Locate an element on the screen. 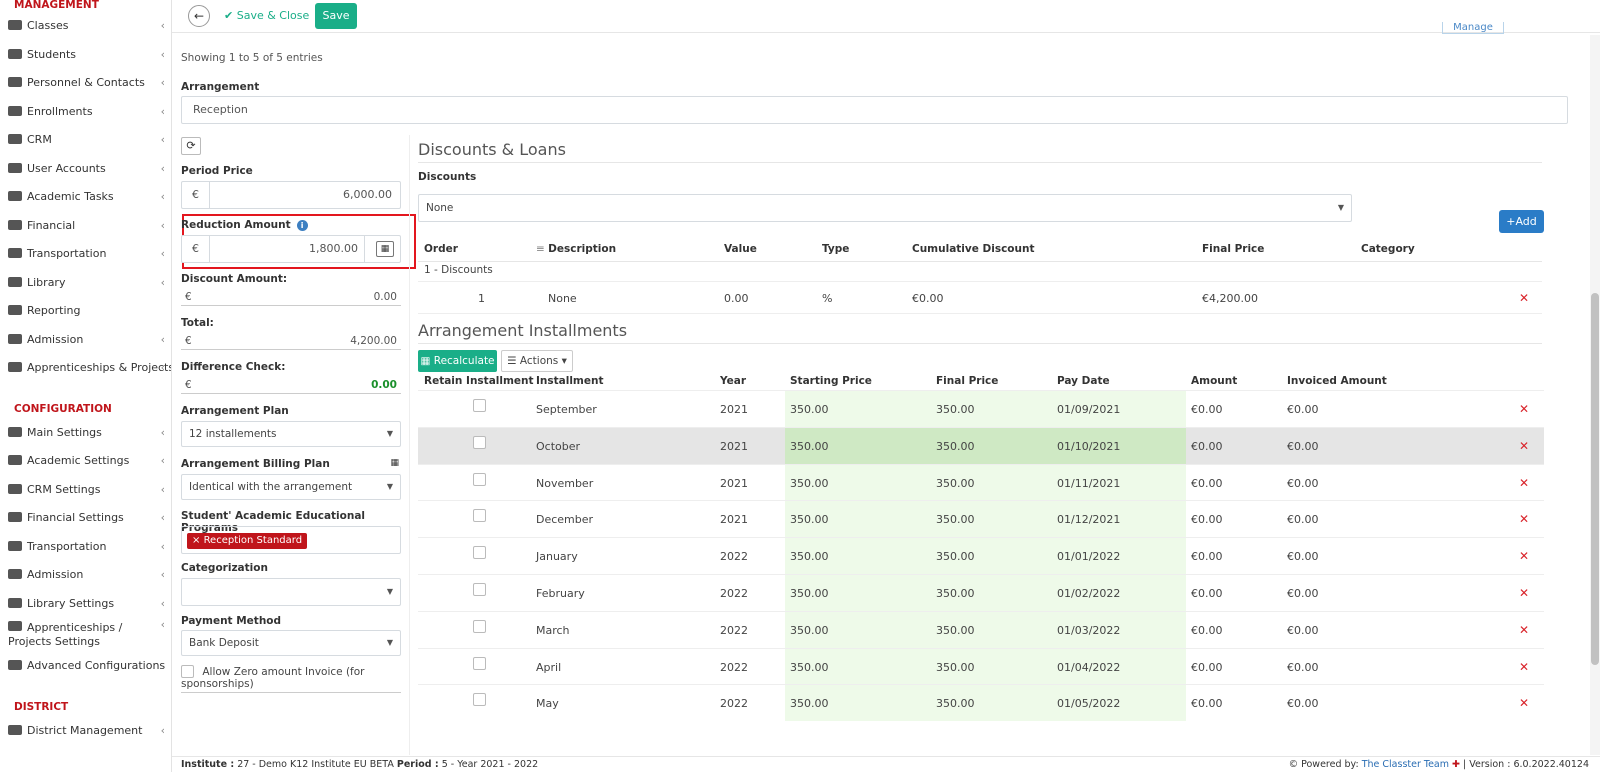  sort-icon: ≡ is located at coordinates (542, 249).